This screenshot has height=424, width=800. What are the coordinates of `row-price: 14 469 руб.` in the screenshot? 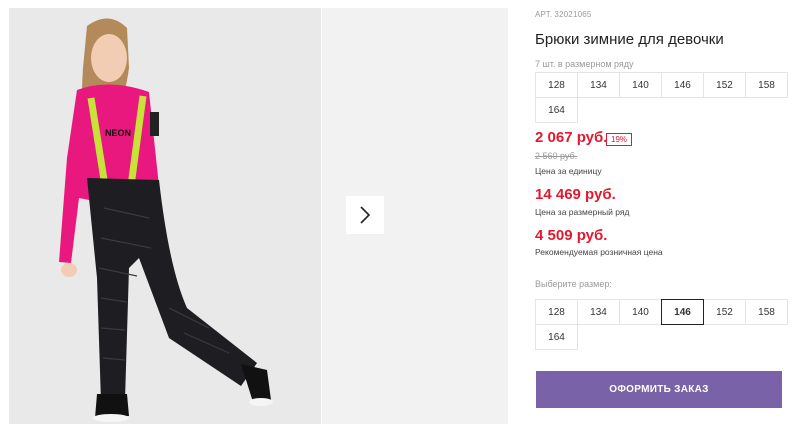 It's located at (575, 194).